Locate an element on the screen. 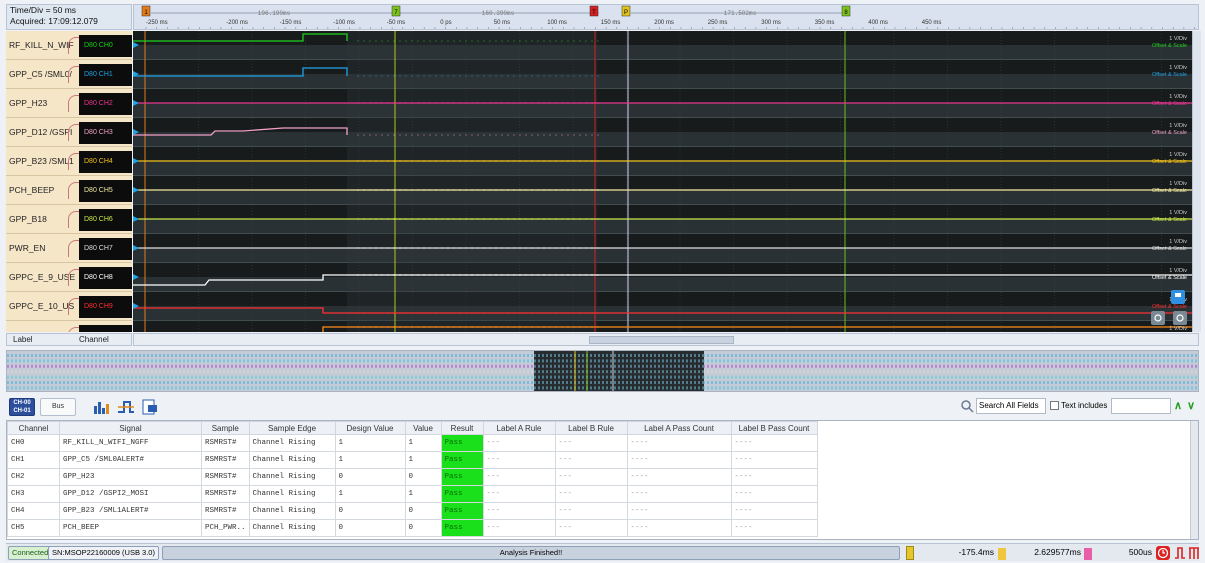  scrollbar-thumb is located at coordinates (661, 340).